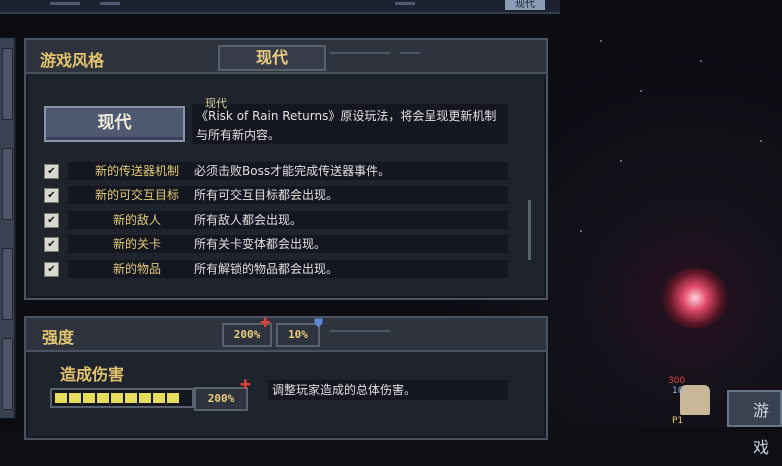  I want to click on shield-icon: ⛊, so click(319, 323).